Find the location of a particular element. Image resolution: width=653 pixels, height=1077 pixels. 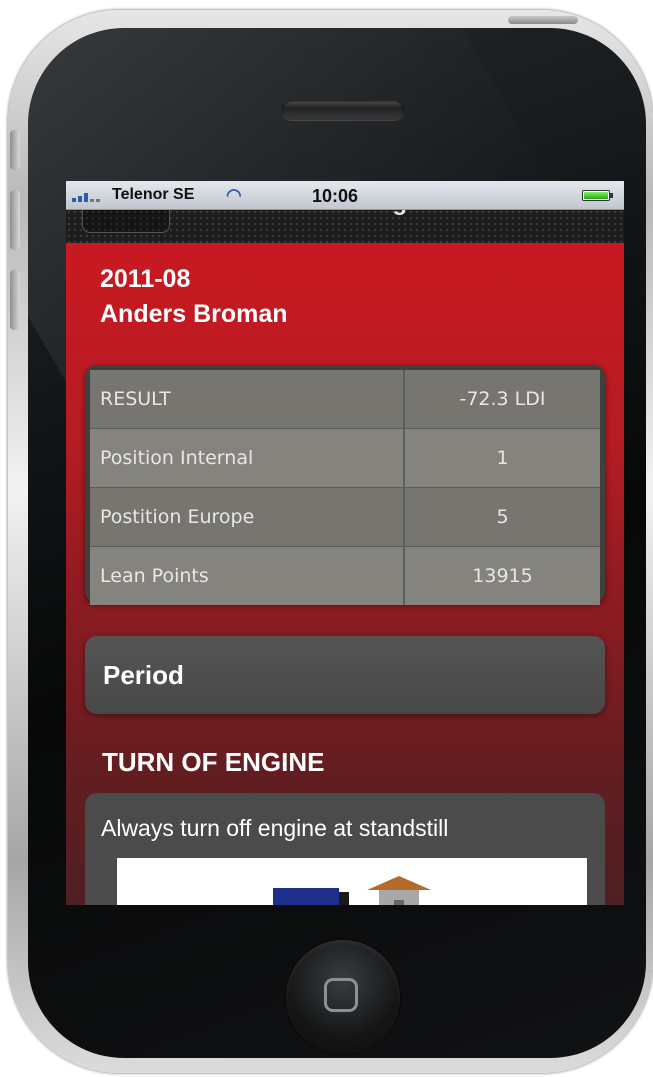

truck-cab is located at coordinates (344, 898).